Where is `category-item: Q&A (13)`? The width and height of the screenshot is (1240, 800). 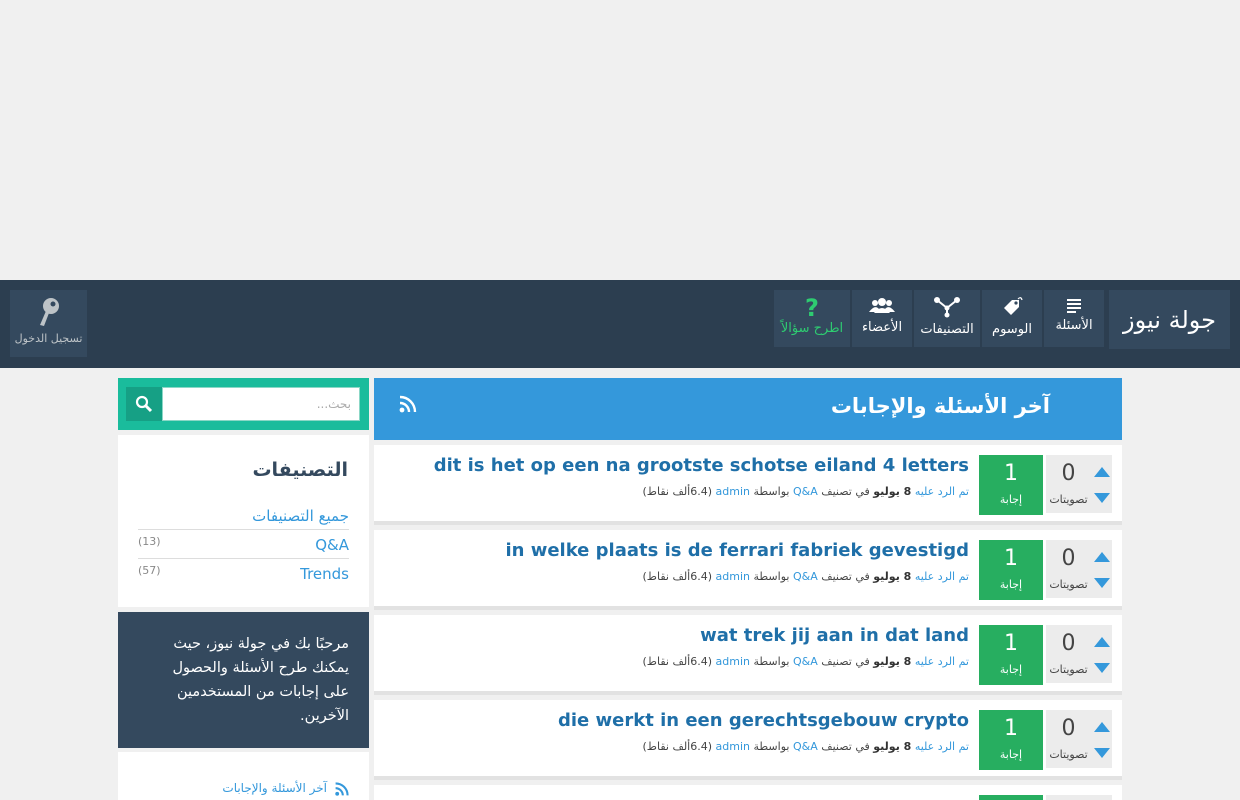 category-item: Q&A (13) is located at coordinates (243, 544).